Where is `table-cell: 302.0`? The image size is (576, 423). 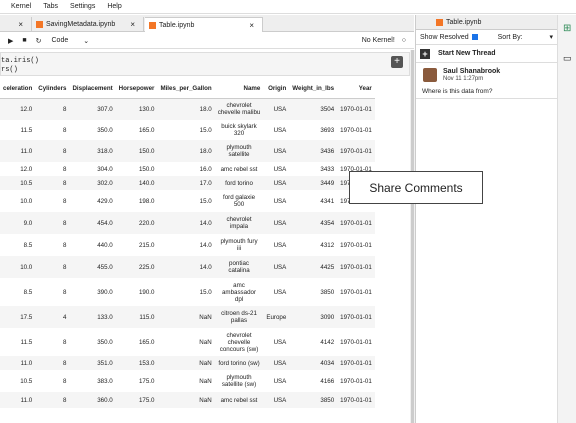 table-cell: 302.0 is located at coordinates (92, 183).